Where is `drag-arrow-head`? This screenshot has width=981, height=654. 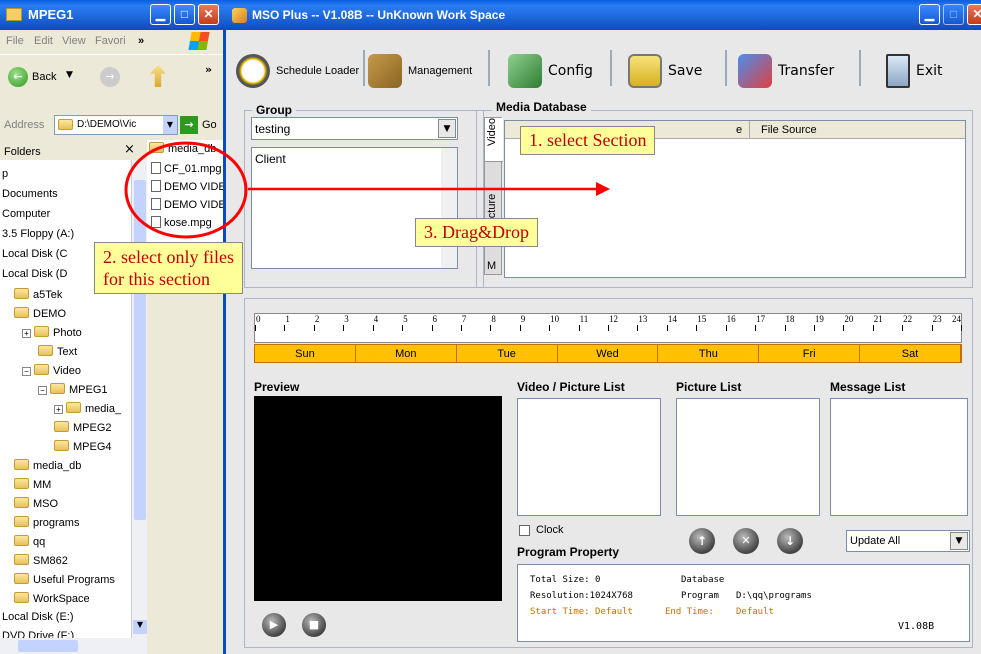
drag-arrow-head is located at coordinates (603, 189).